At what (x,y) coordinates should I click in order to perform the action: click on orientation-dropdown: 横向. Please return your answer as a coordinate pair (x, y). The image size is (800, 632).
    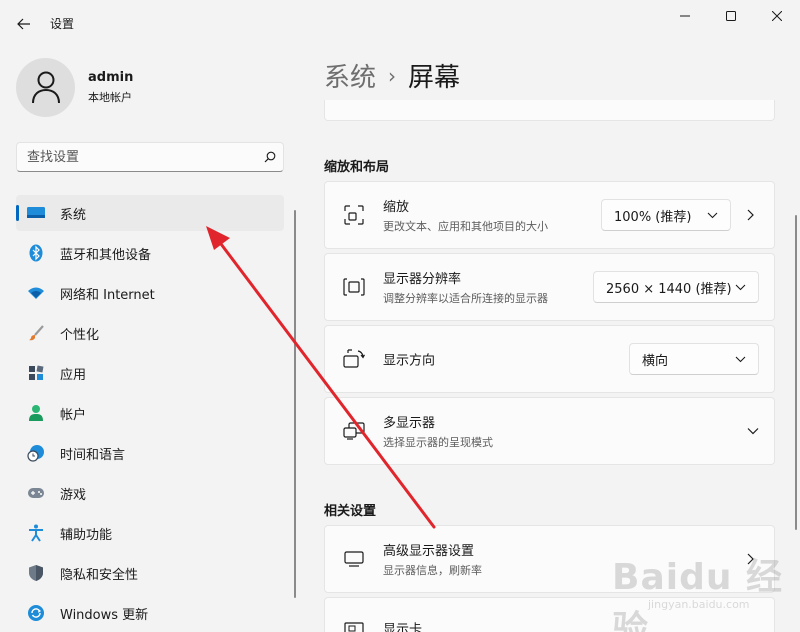
    Looking at the image, I should click on (694, 359).